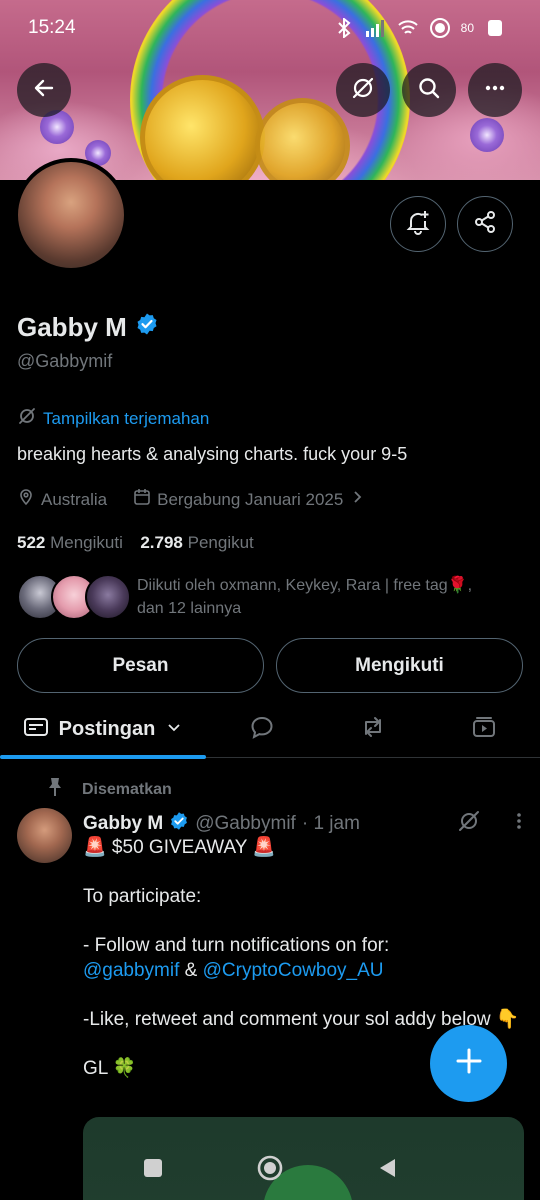 The height and width of the screenshot is (1200, 540). What do you see at coordinates (52, 27) in the screenshot?
I see `status-time: 15:24` at bounding box center [52, 27].